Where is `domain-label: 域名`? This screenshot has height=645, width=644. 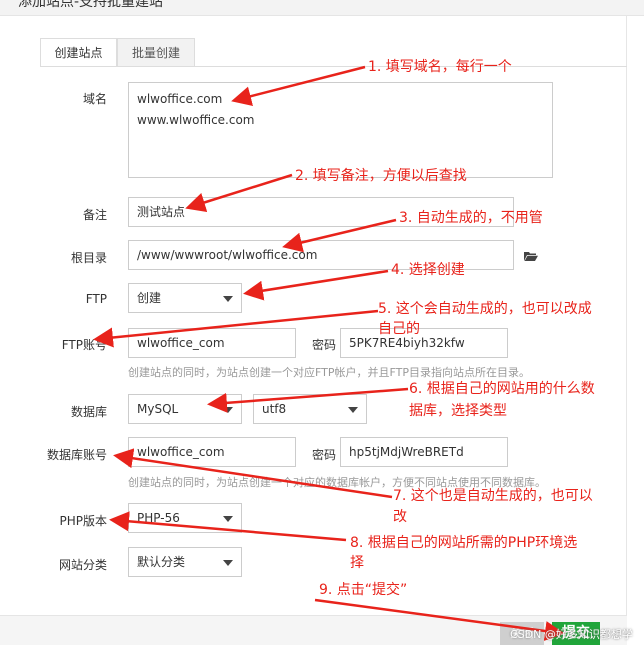 domain-label: 域名 is located at coordinates (94, 99).